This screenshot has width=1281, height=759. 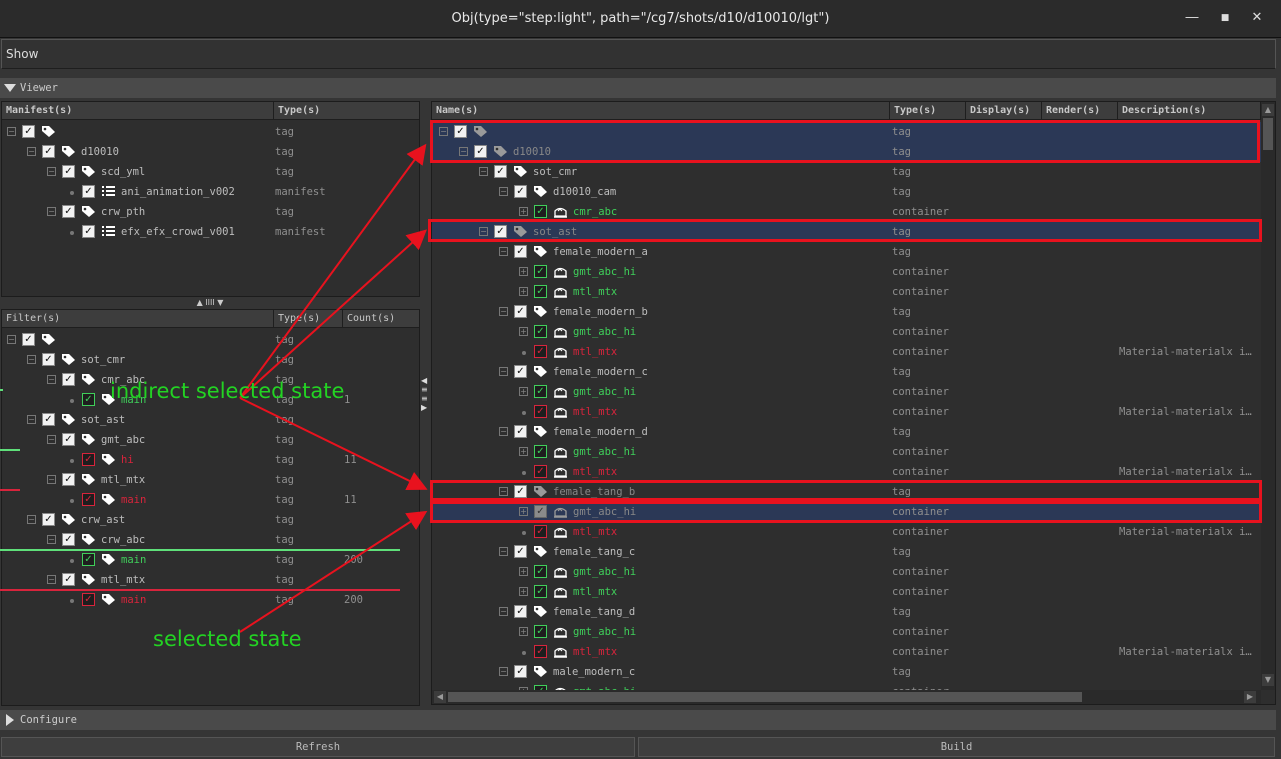 I want to click on arrow-to-root, so click(x=333, y=271).